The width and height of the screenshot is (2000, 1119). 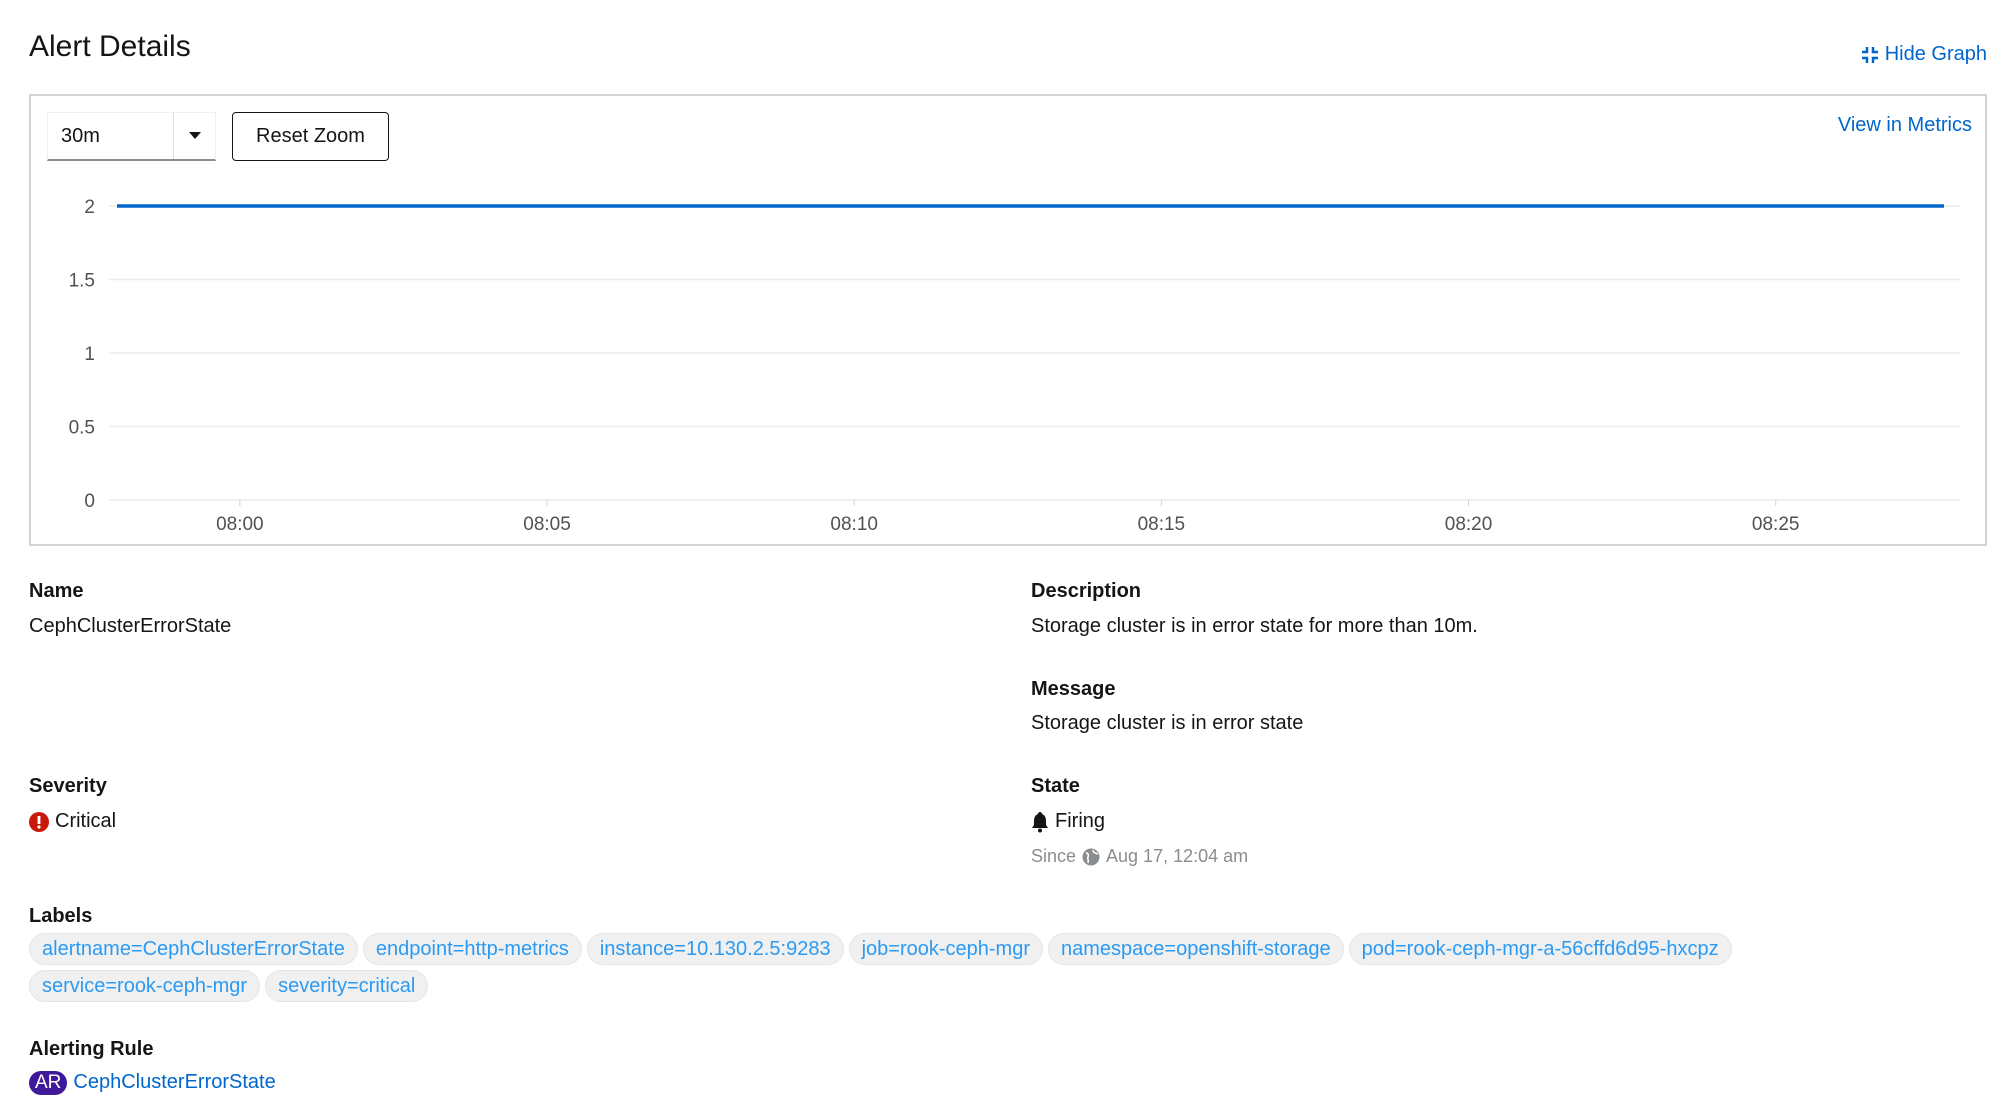 I want to click on x-tick-label: 08:20, so click(x=1469, y=524).